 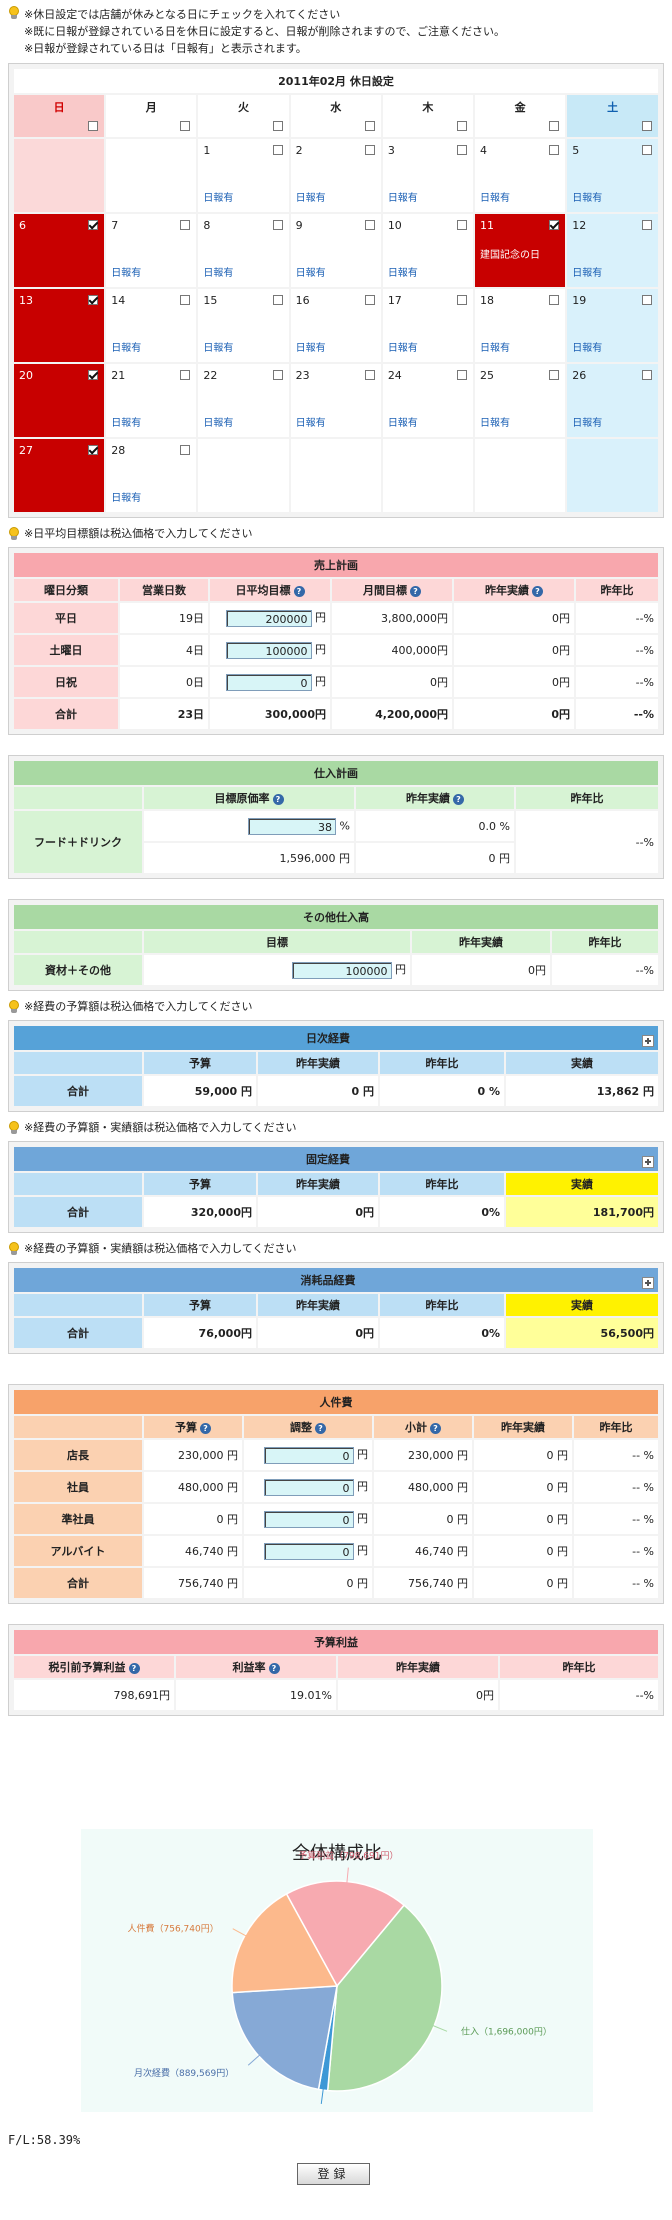 What do you see at coordinates (243, 325) in the screenshot?
I see `calendar-day: 15 日報有` at bounding box center [243, 325].